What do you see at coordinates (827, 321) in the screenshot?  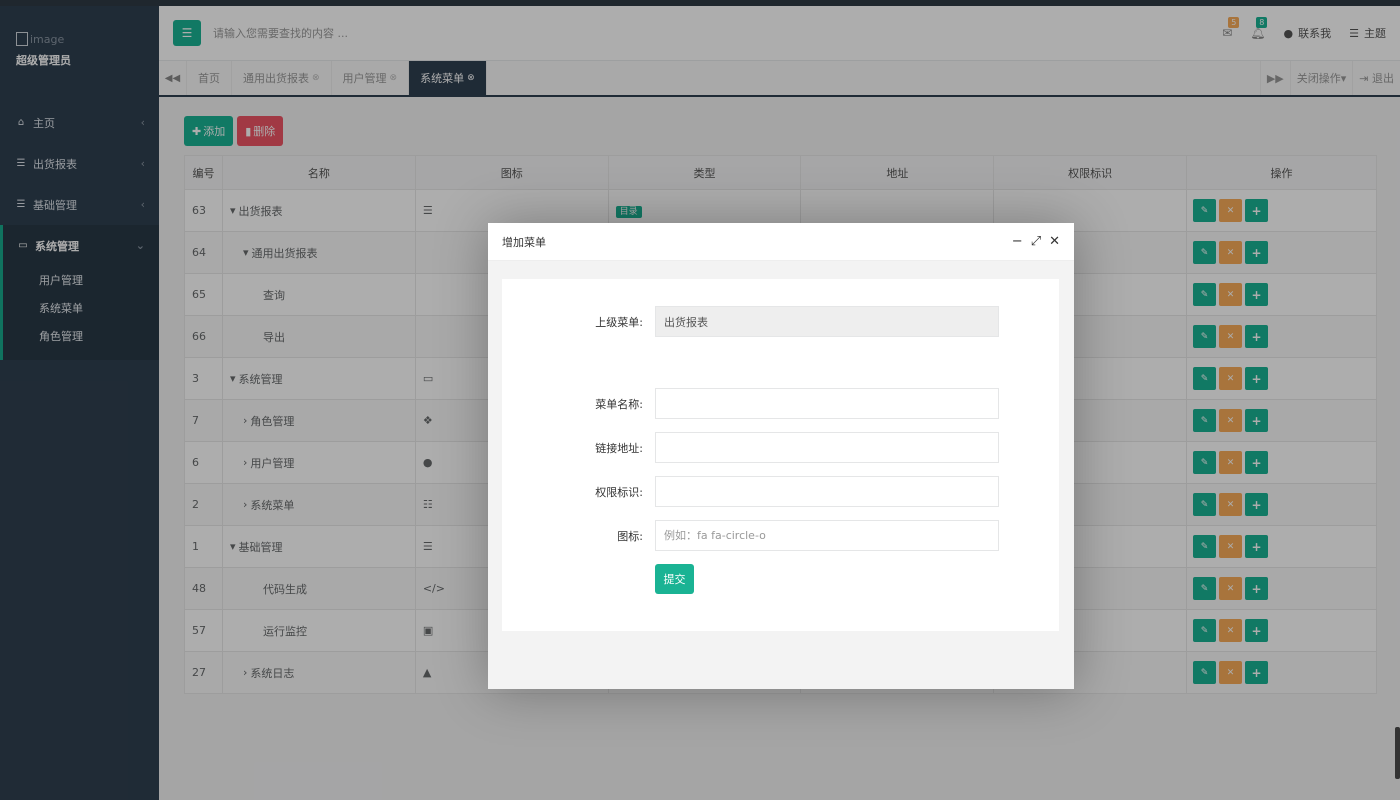 I see `parent-menu-field` at bounding box center [827, 321].